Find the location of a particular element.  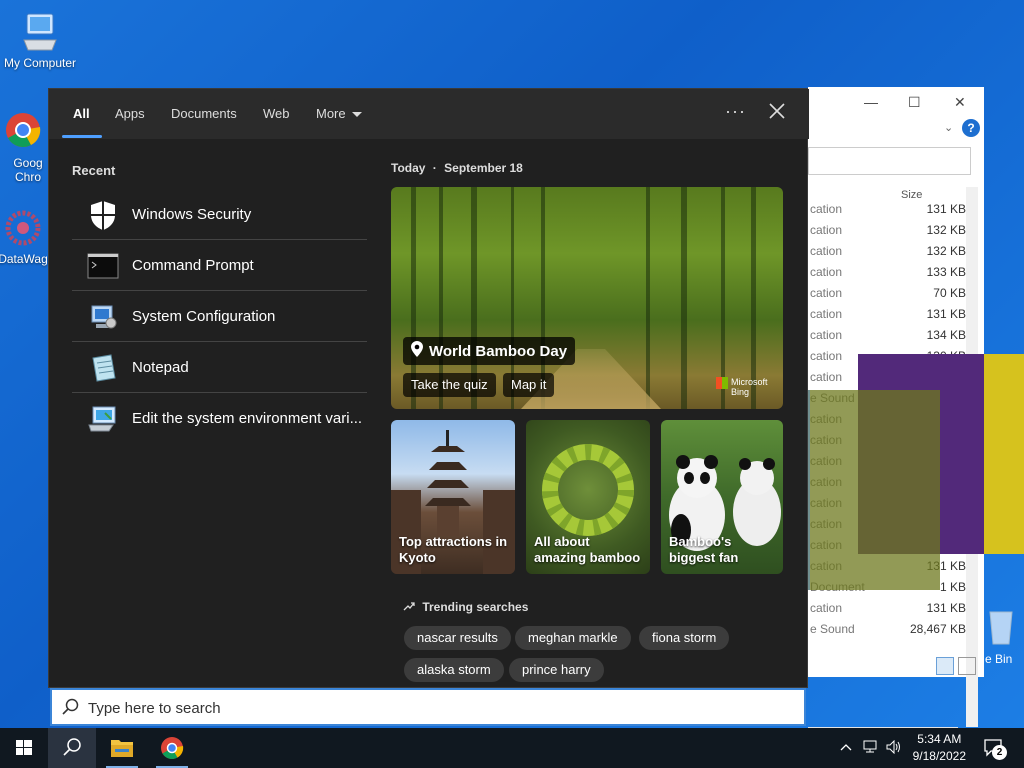

network-icon is located at coordinates (871, 748).